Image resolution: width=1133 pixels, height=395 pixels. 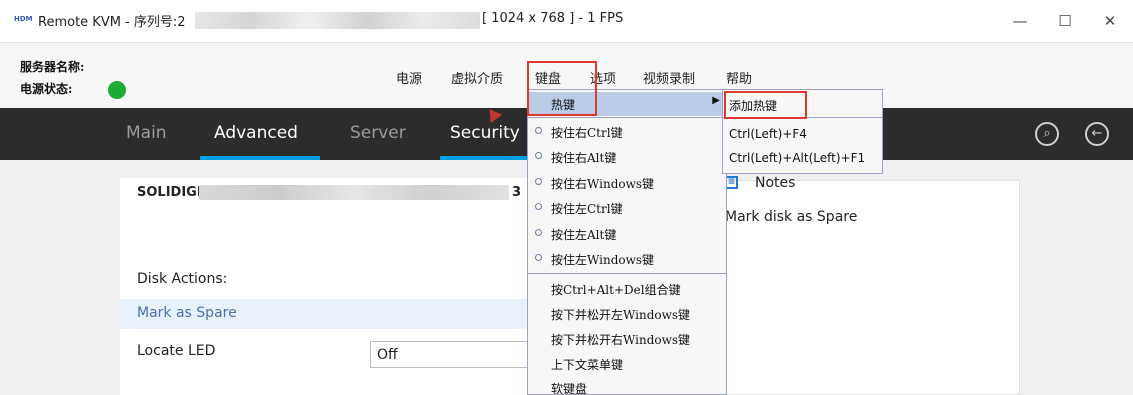 What do you see at coordinates (791, 217) in the screenshot?
I see `notes-body: Mark disk as Spare` at bounding box center [791, 217].